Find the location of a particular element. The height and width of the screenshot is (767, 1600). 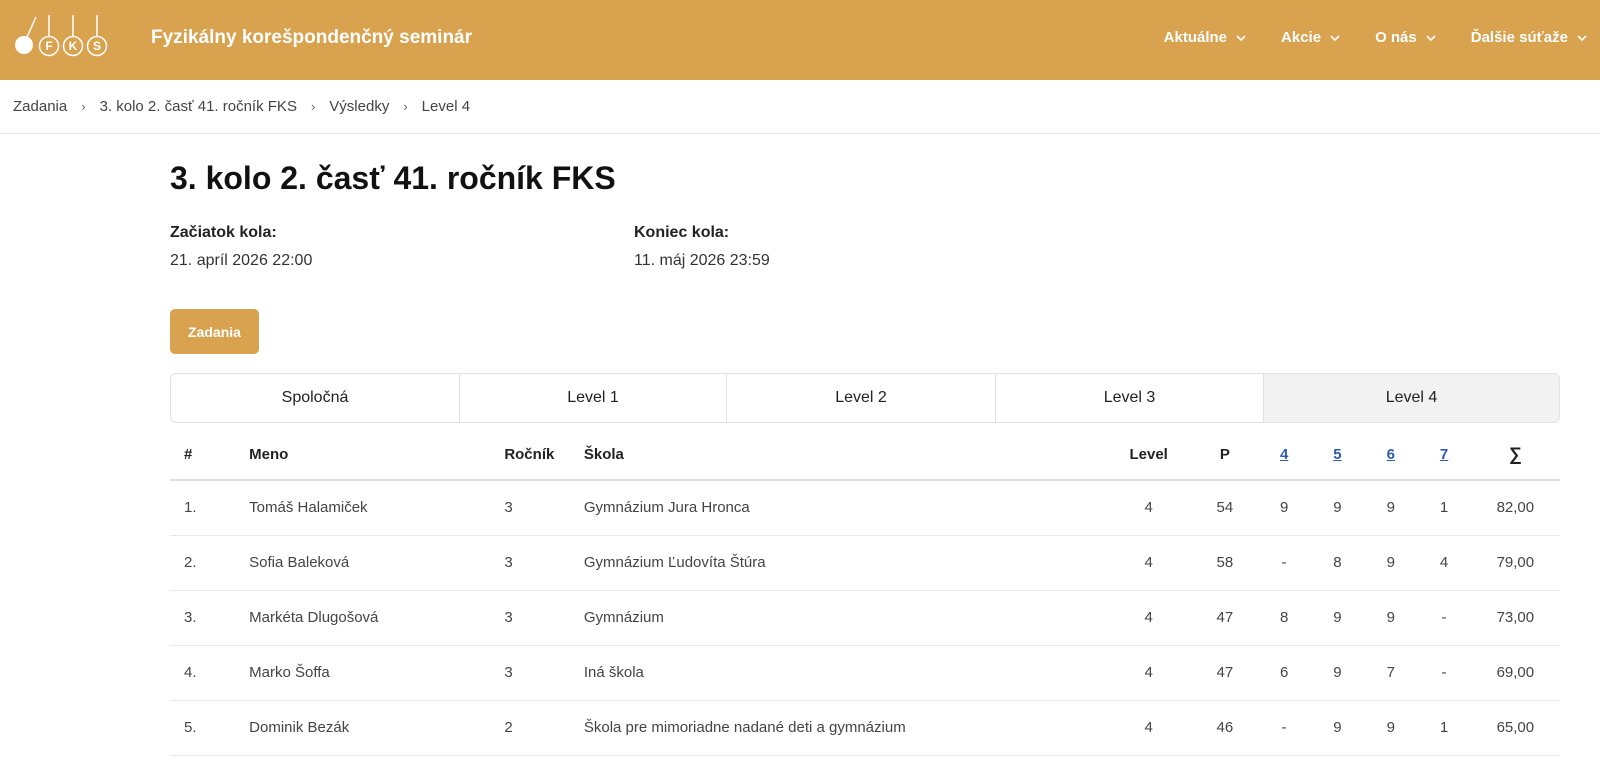

round-start-value: 21. apríl 2026 22:00 is located at coordinates (241, 260).